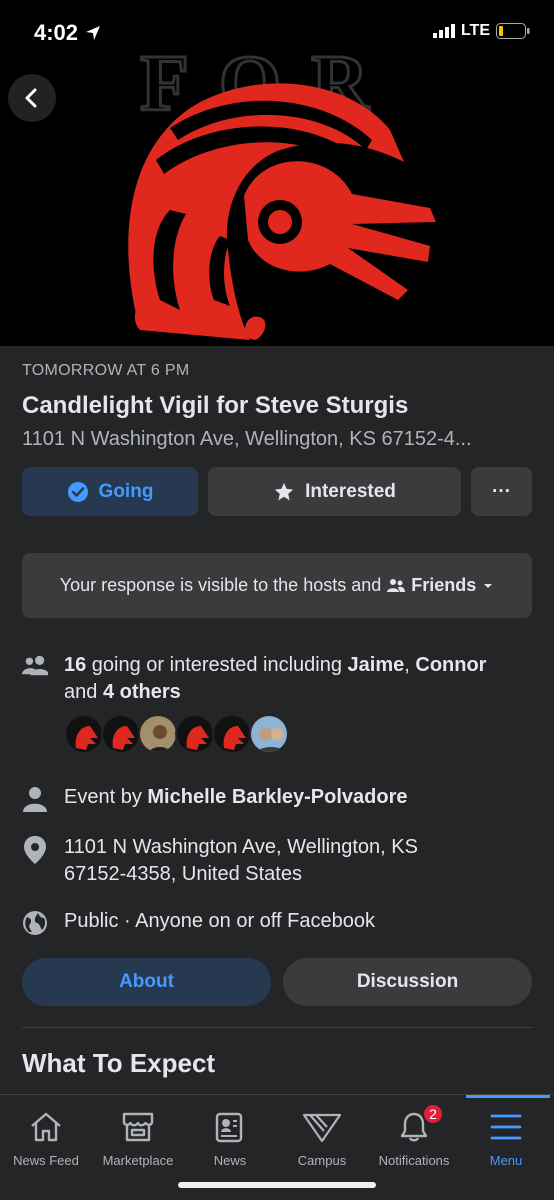 The image size is (554, 1200). I want to click on person-icon-wrap, so click(35, 798).